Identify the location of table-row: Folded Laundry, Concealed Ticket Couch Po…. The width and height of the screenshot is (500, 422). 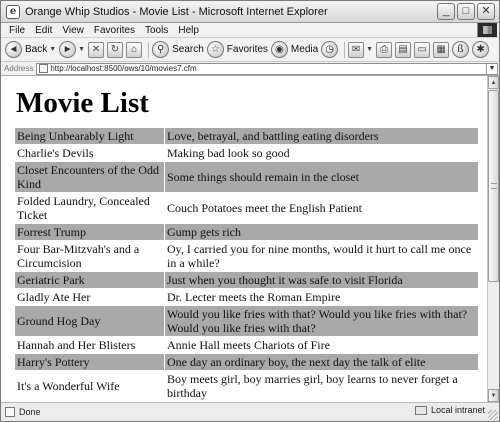
(246, 208).